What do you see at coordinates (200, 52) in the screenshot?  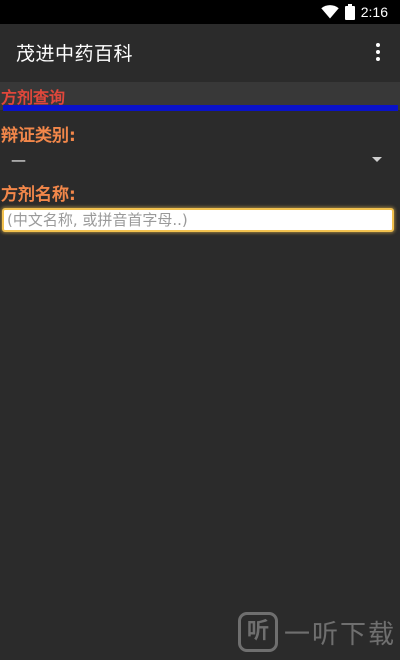 I see `app-bar: 茂进中药百科` at bounding box center [200, 52].